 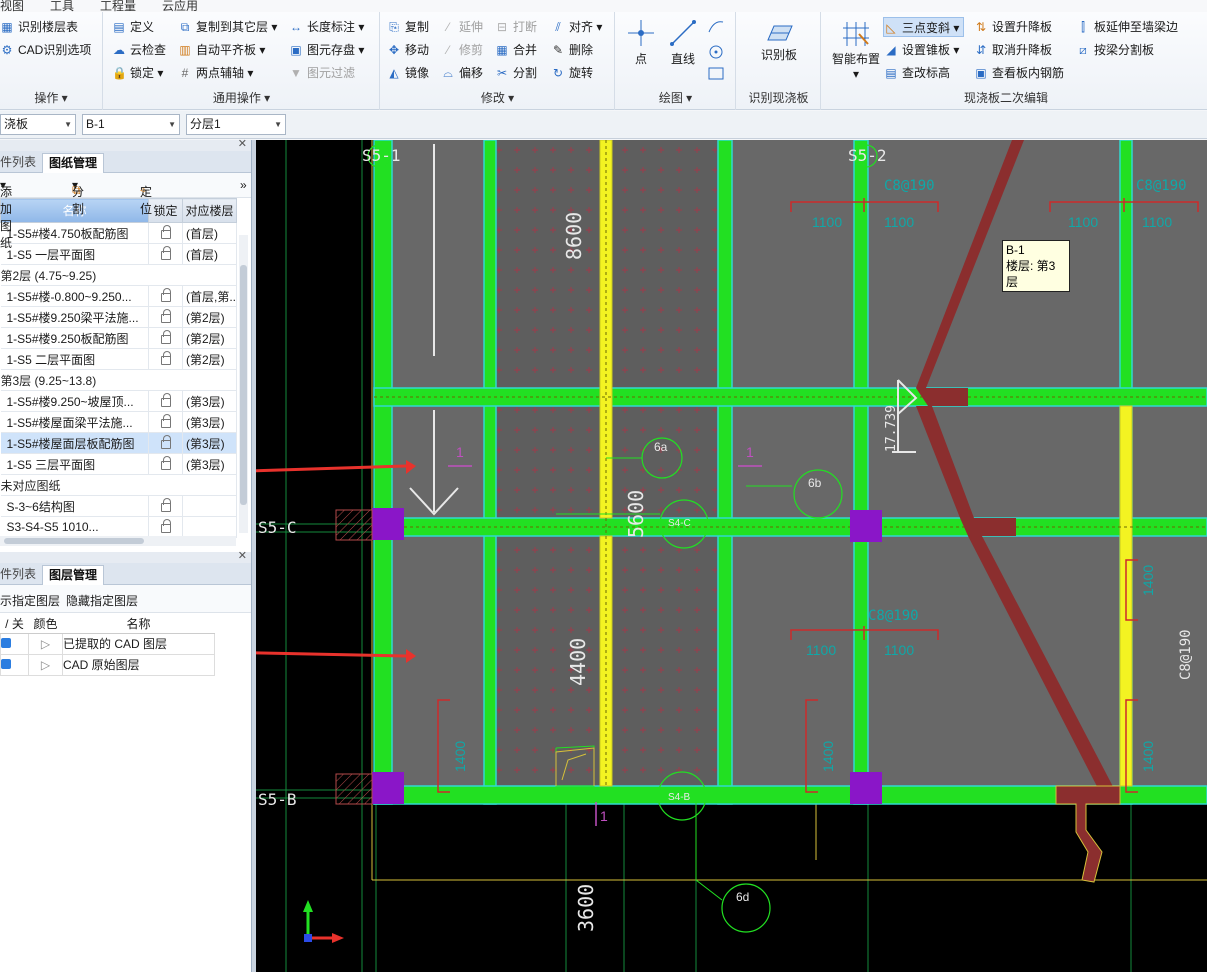 What do you see at coordinates (137, 73) in the screenshot?
I see `lock-button: 🔒 锁定 ▾` at bounding box center [137, 73].